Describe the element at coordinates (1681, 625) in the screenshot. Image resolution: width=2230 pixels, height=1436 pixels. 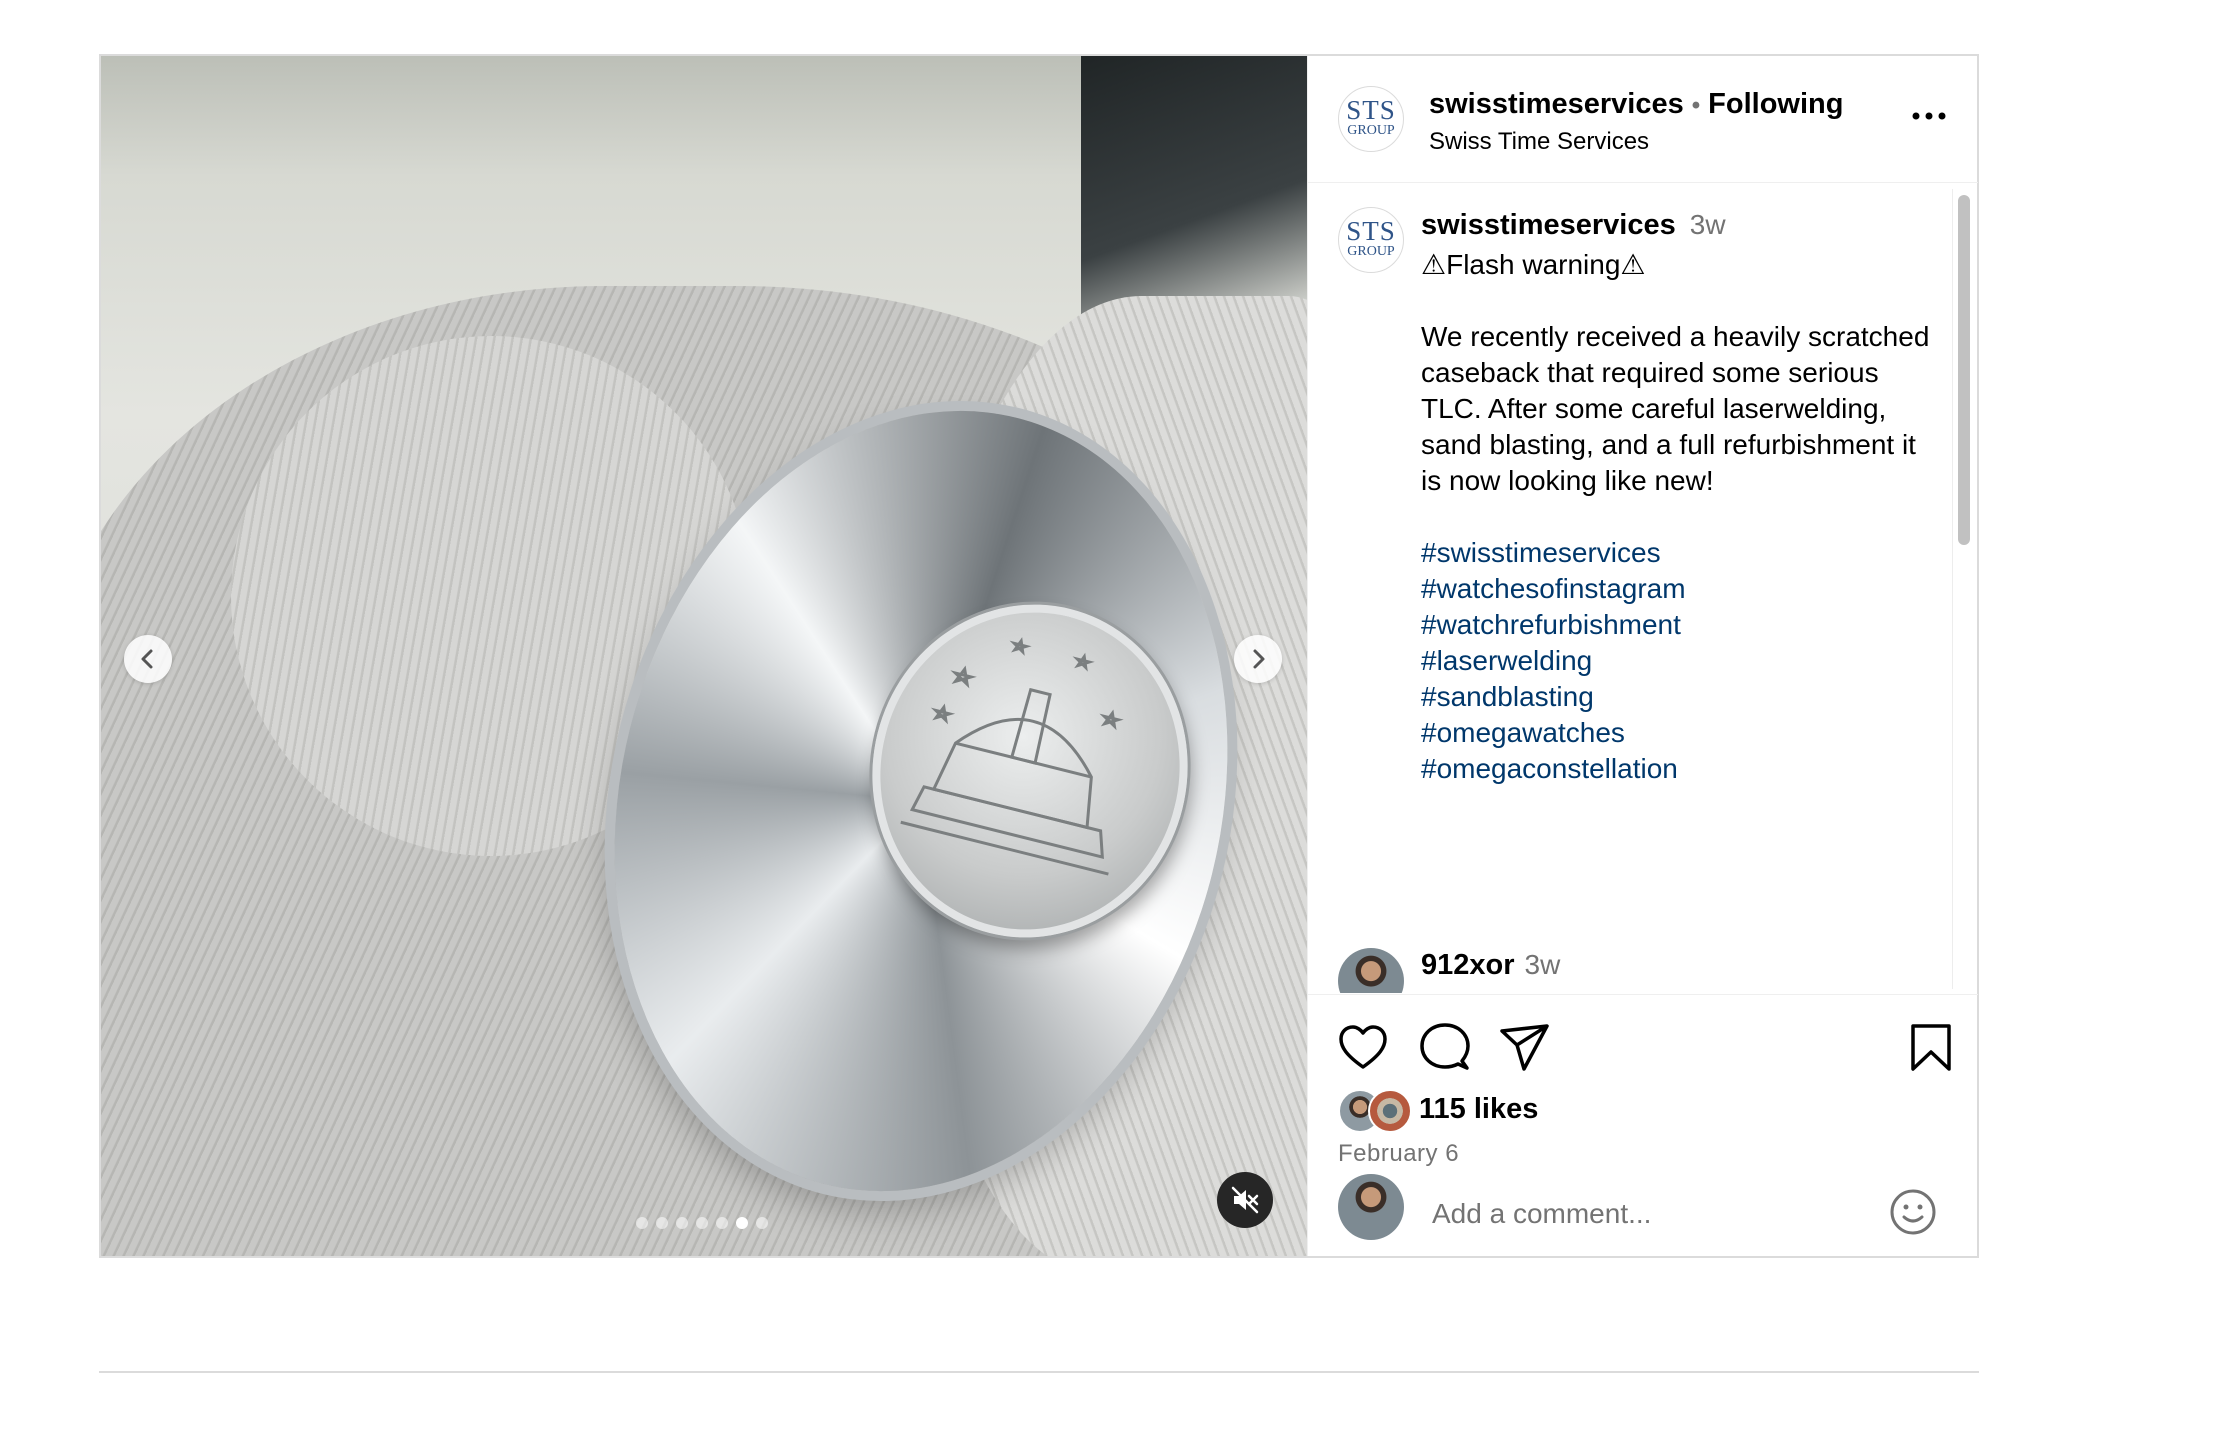
I see `hashtag-link: #watchrefurbishment` at that location.